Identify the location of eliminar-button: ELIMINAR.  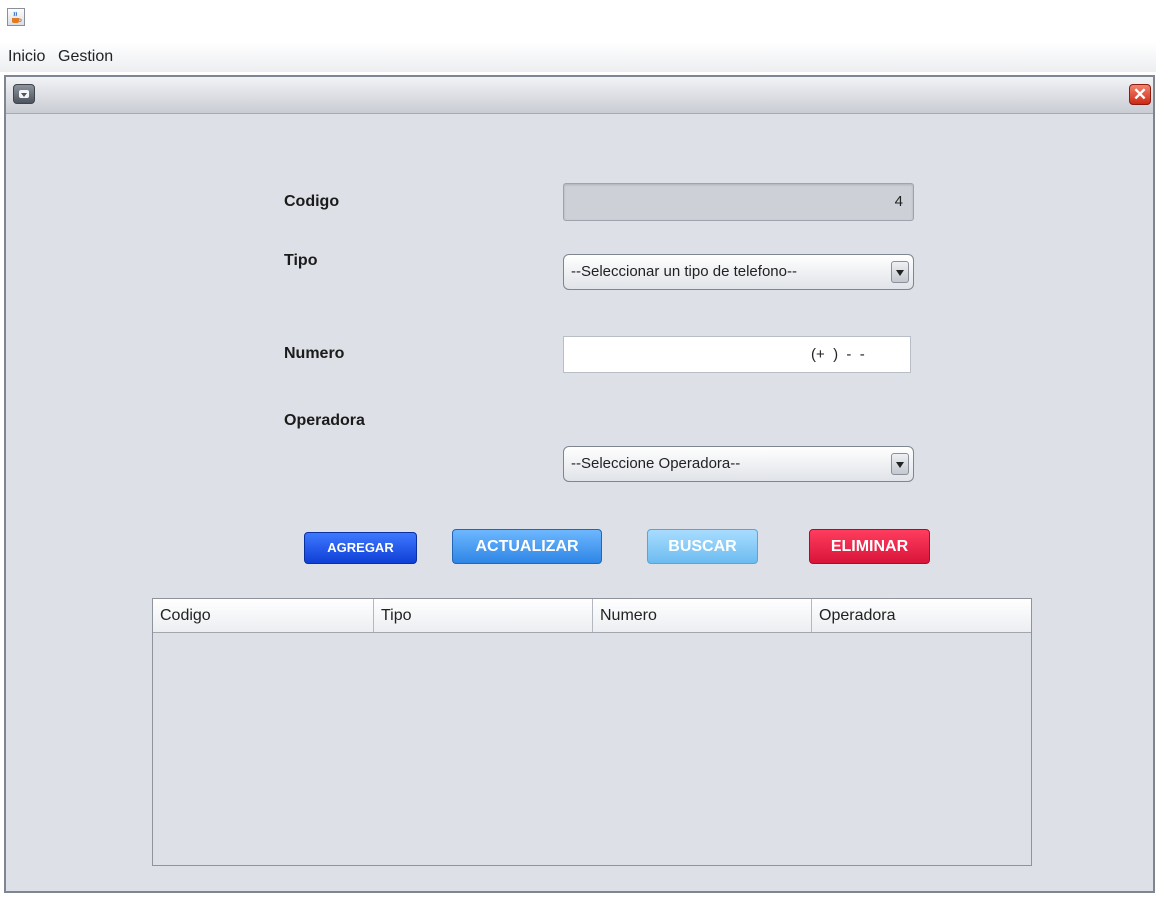
(869, 546).